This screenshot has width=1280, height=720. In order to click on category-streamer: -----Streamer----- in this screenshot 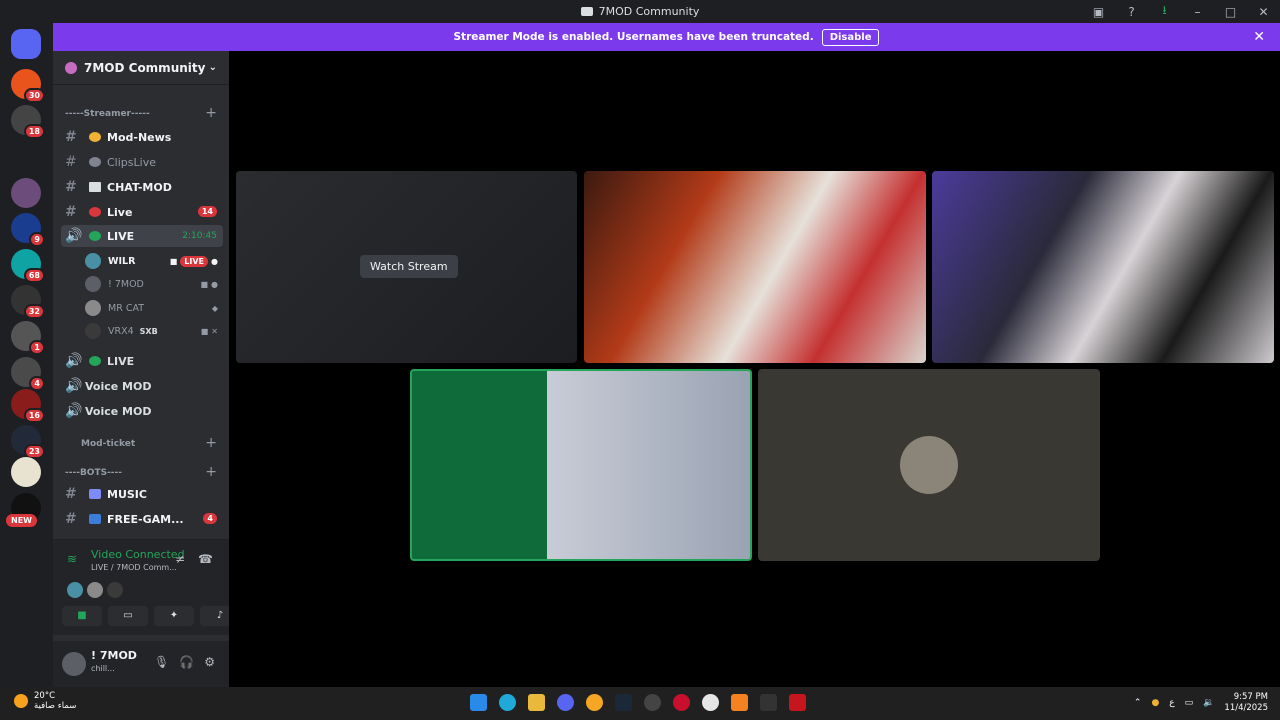, I will do `click(107, 114)`.